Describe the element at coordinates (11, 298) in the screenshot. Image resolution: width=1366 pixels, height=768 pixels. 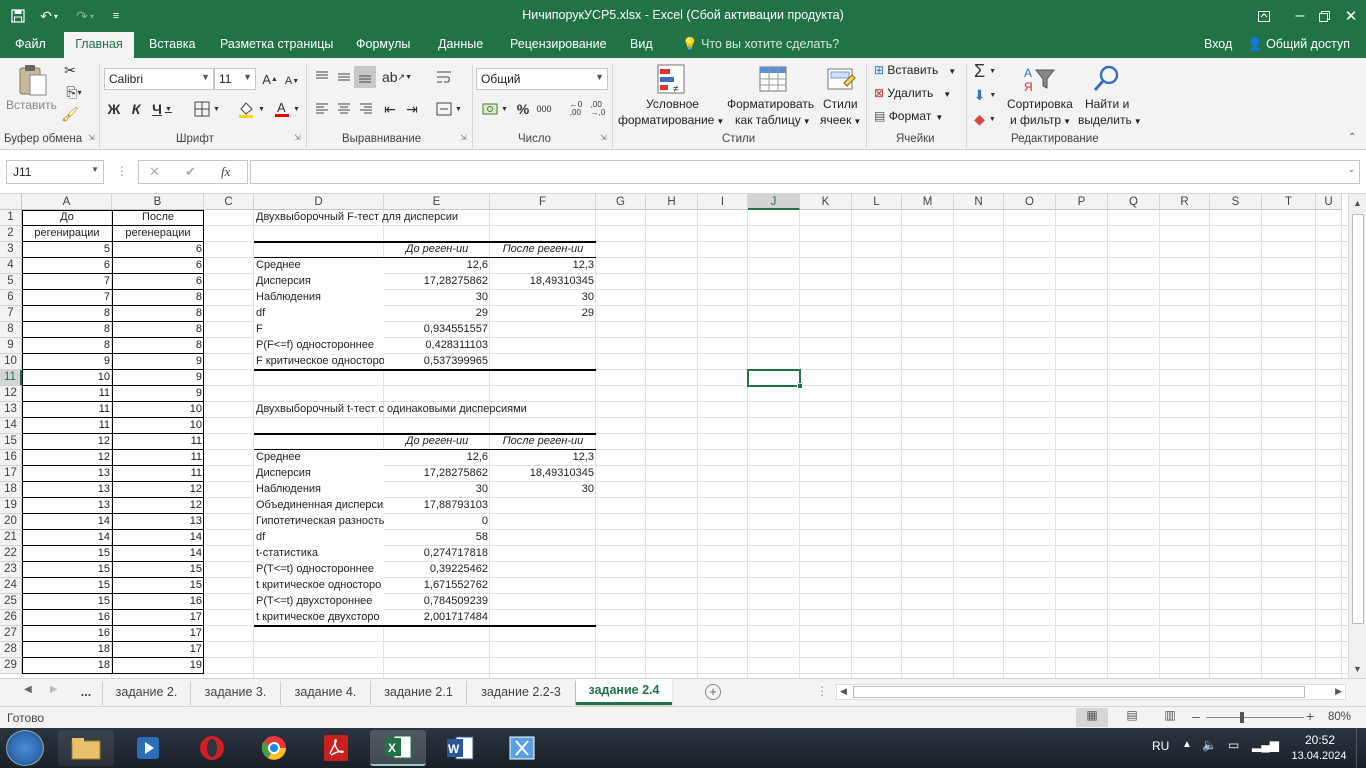
I see `row-header-6: 6` at that location.